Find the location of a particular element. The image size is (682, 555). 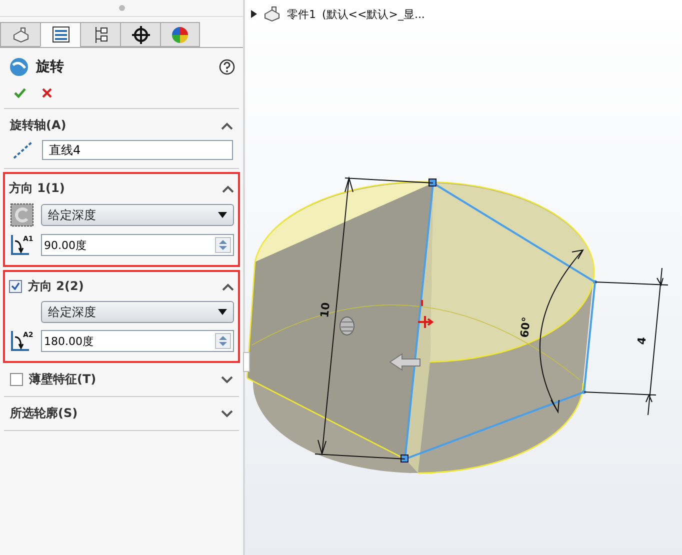

crosshair-icon is located at coordinates (141, 35).